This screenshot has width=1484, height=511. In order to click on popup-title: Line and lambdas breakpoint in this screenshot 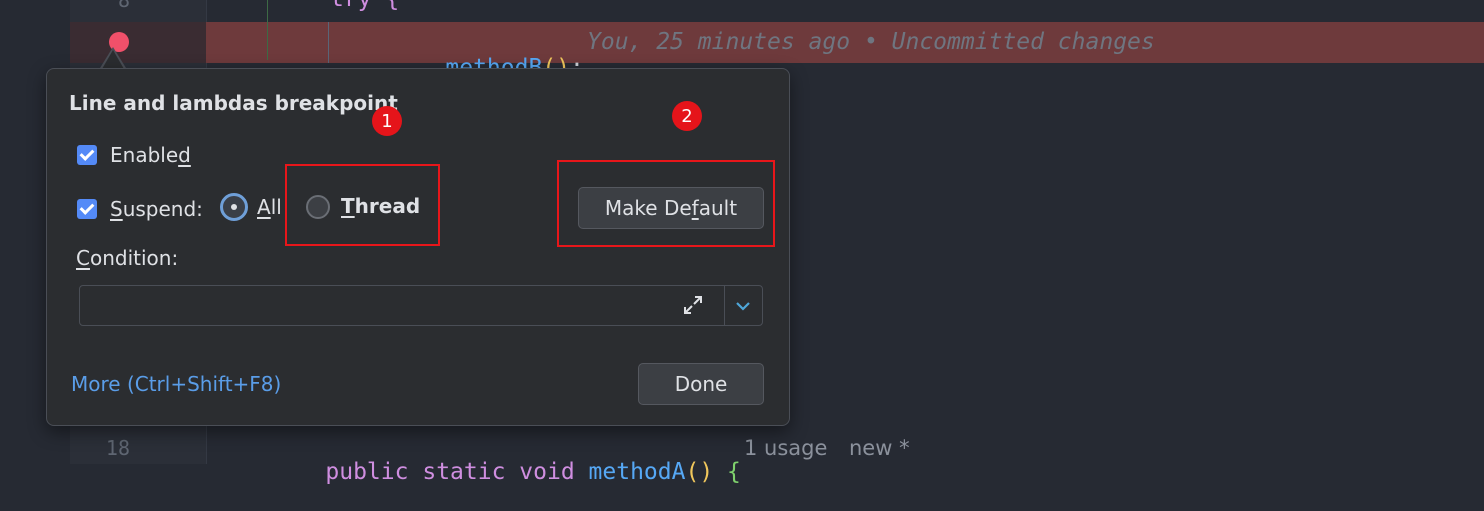, I will do `click(233, 103)`.